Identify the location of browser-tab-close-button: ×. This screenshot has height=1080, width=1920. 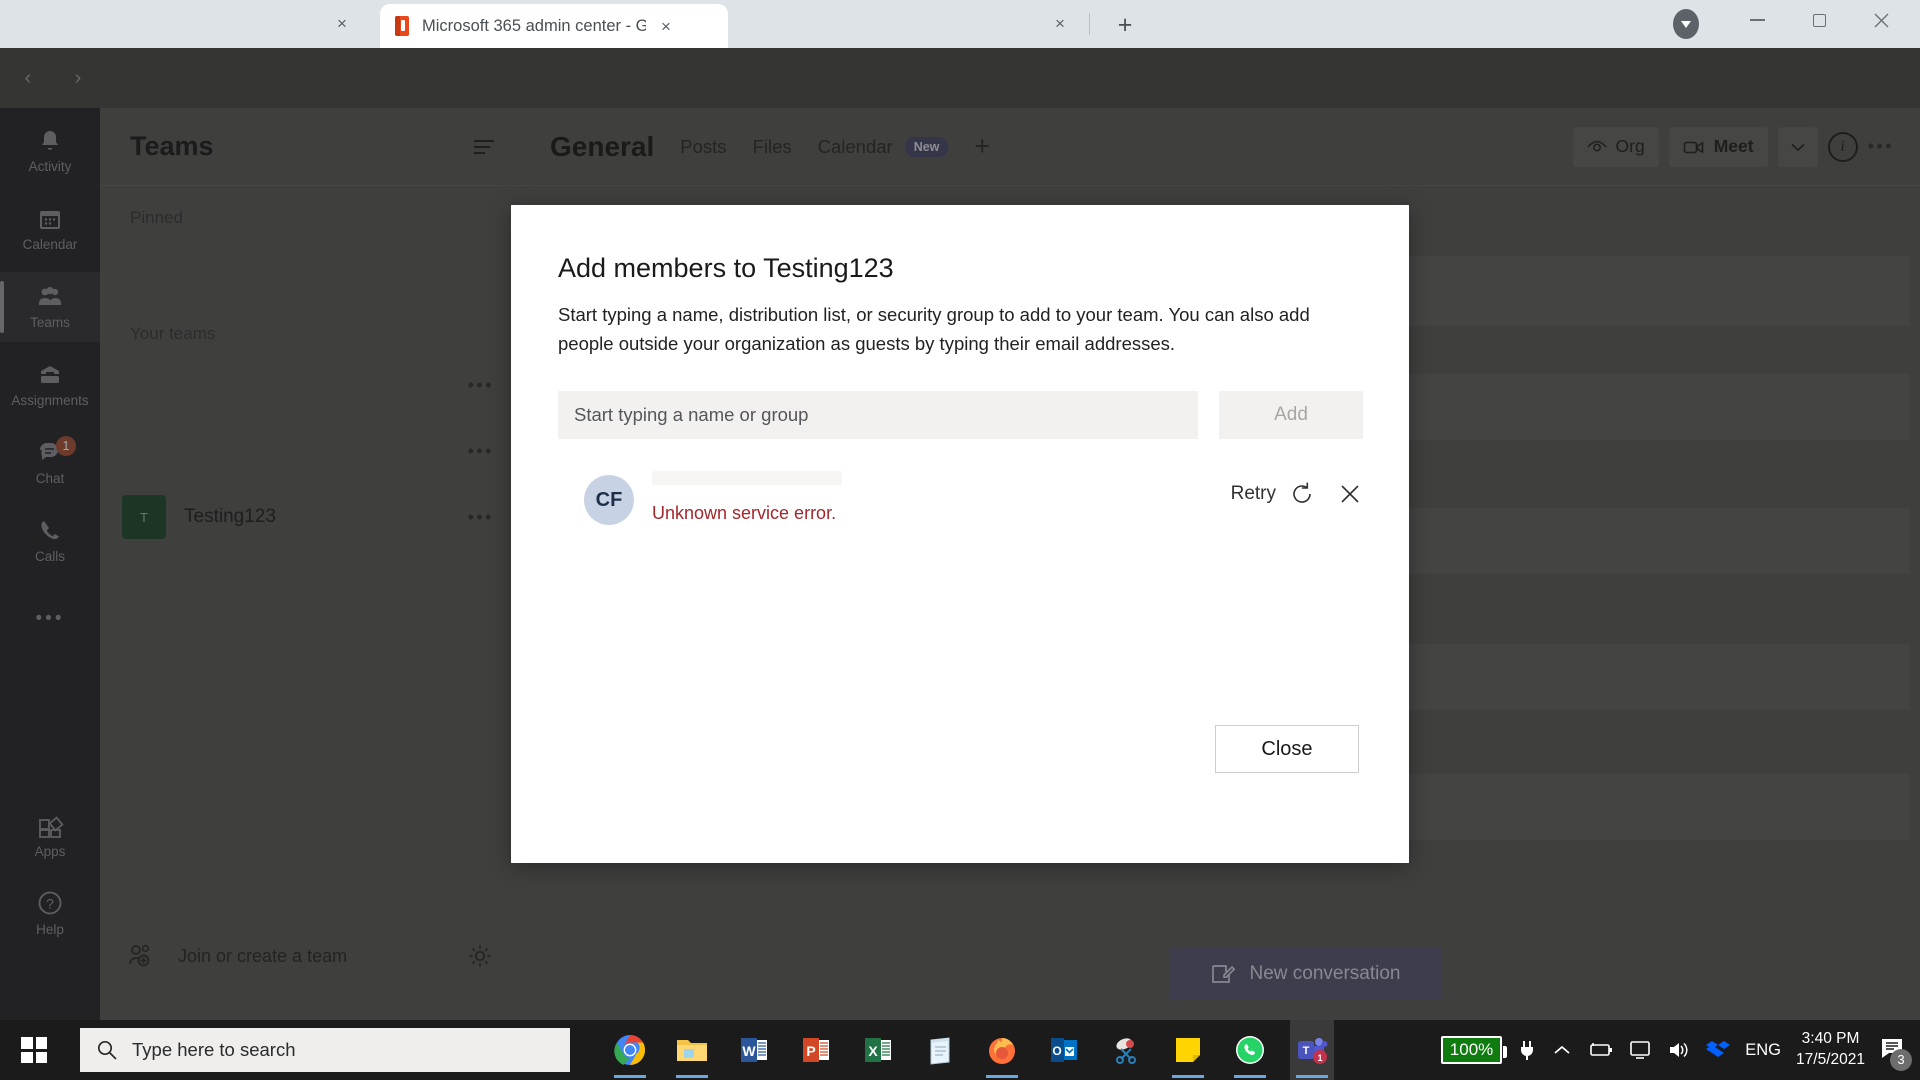
(666, 26).